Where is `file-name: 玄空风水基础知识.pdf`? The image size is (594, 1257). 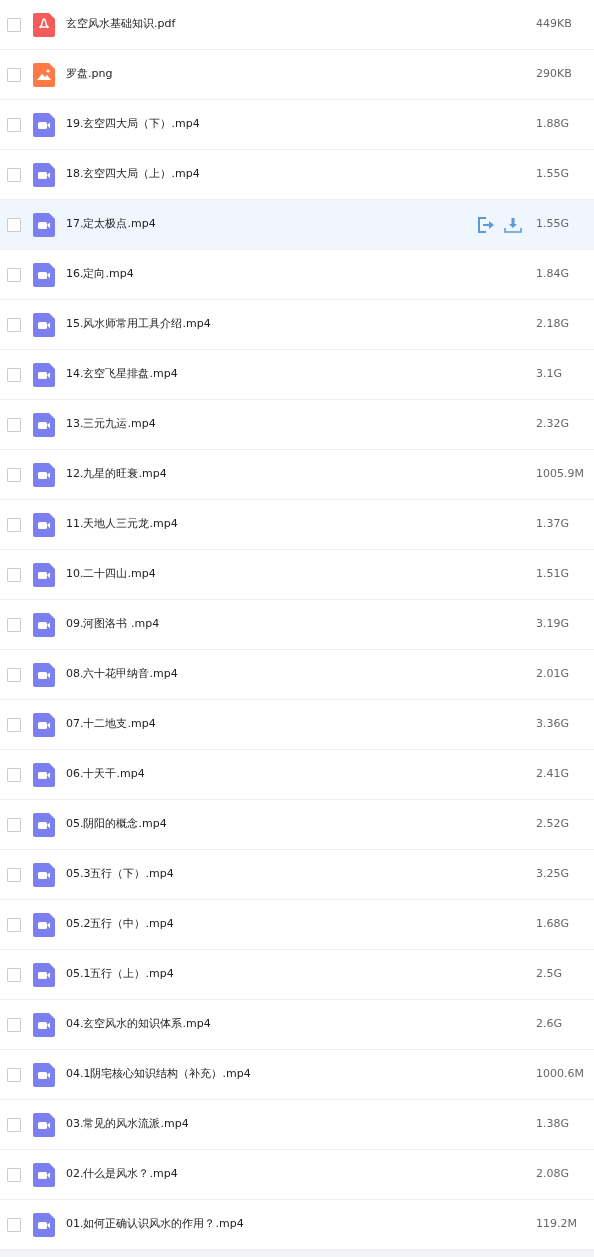
file-name: 玄空风水基础知识.pdf is located at coordinates (301, 24).